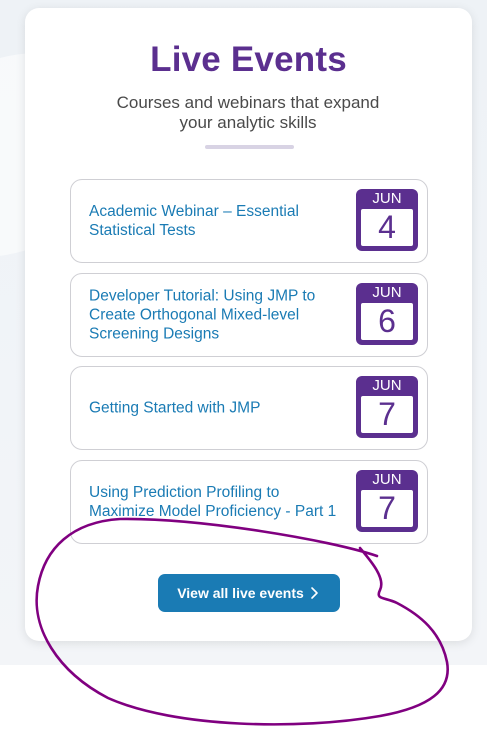 This screenshot has width=487, height=730. I want to click on view-all-live-events-button: View all live events, so click(249, 593).